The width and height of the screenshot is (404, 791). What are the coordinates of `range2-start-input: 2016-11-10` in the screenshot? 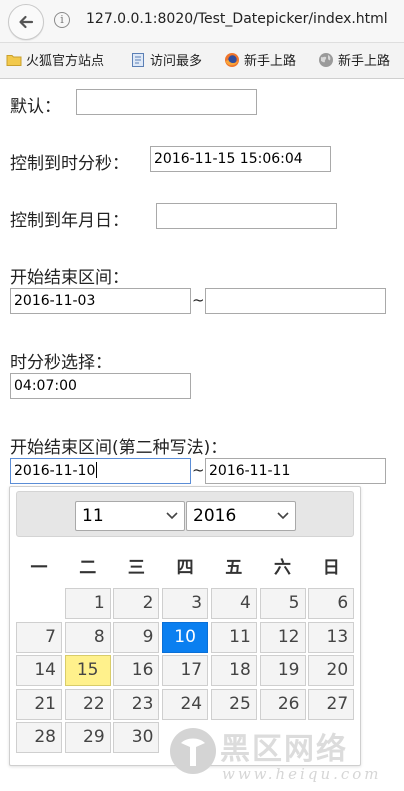 It's located at (100, 471).